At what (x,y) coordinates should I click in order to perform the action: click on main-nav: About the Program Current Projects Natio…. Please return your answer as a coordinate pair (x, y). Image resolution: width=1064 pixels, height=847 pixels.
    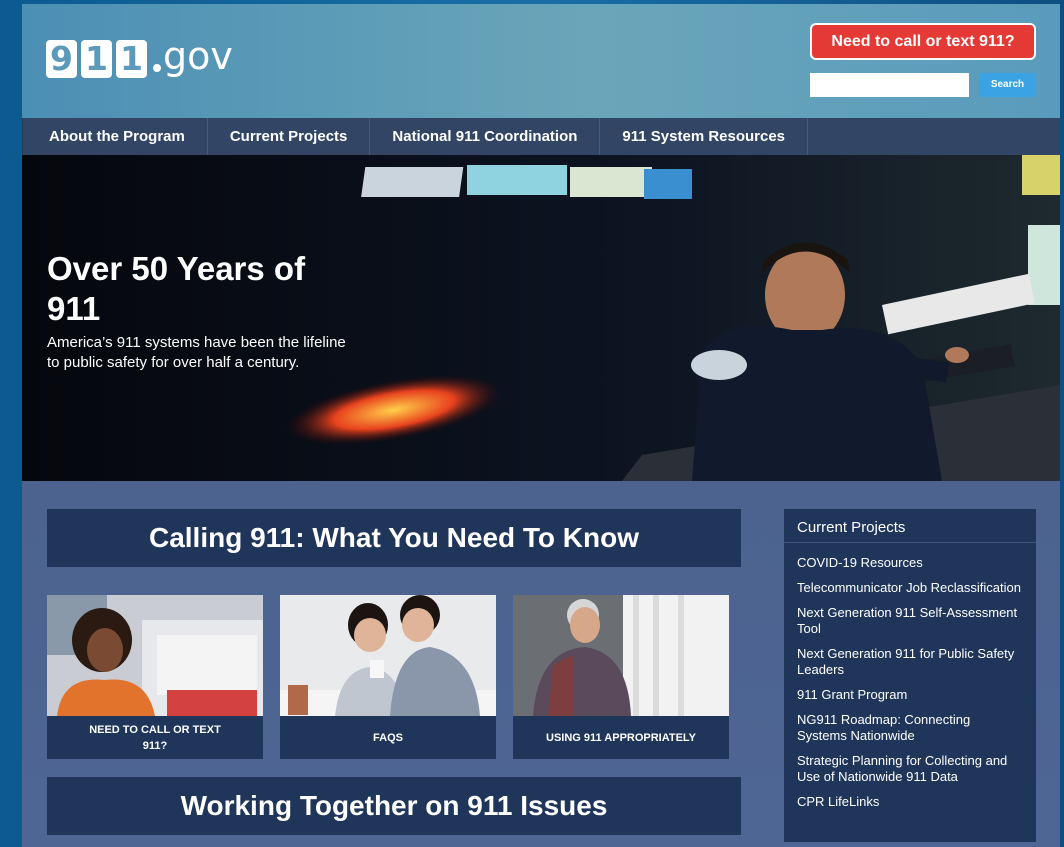
    Looking at the image, I should click on (541, 136).